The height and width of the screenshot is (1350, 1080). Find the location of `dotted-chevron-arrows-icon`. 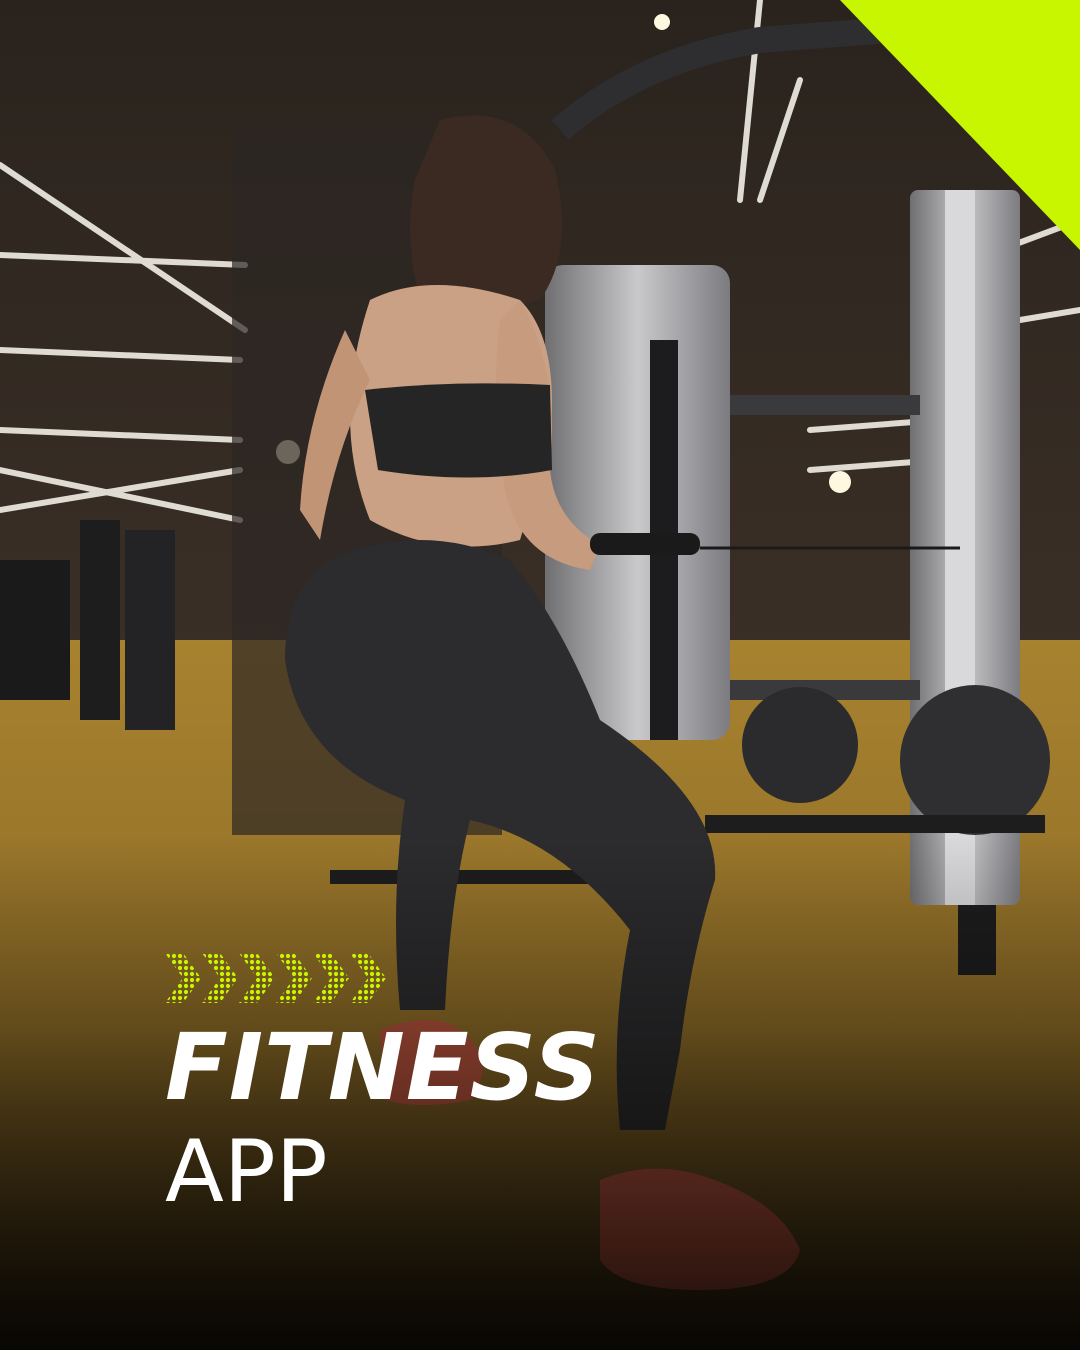

dotted-chevron-arrows-icon is located at coordinates (275, 978).